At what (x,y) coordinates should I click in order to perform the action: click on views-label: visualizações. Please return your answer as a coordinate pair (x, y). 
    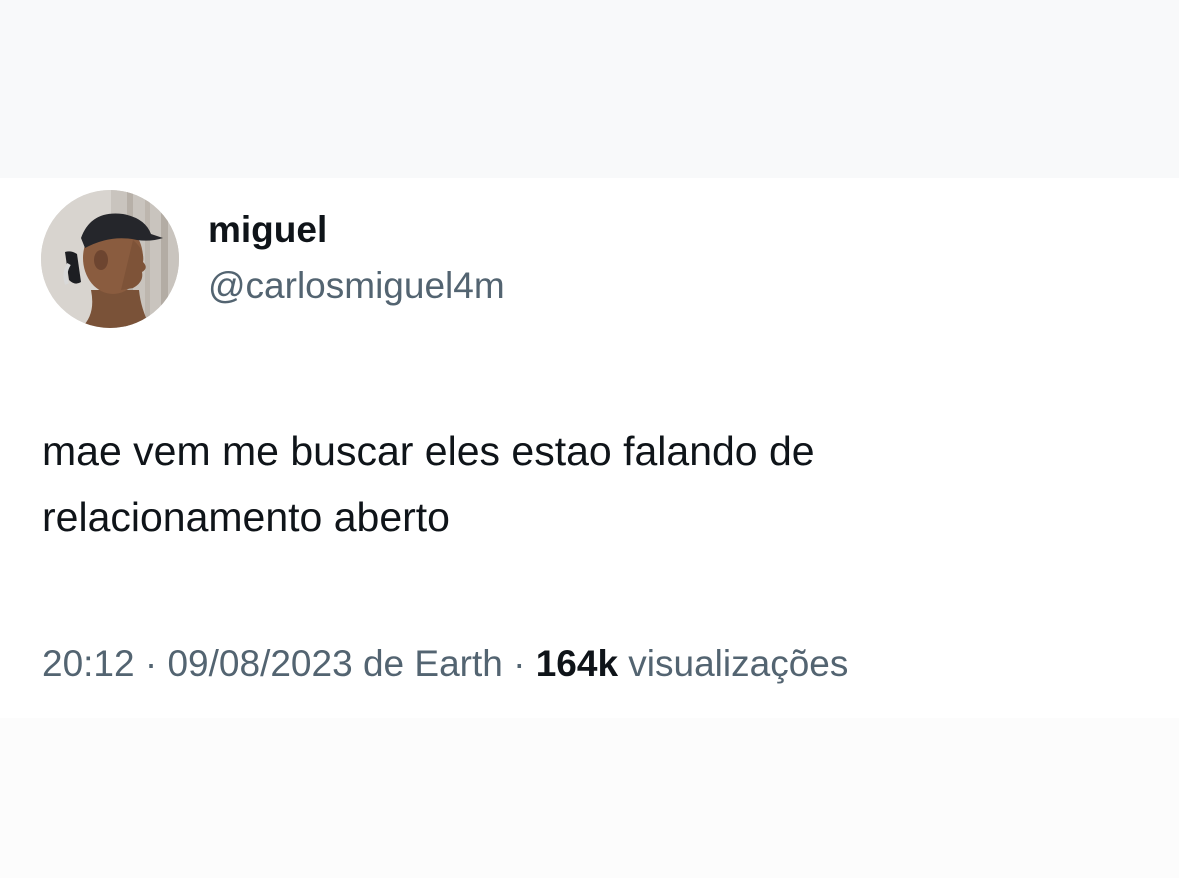
    Looking at the image, I should click on (733, 663).